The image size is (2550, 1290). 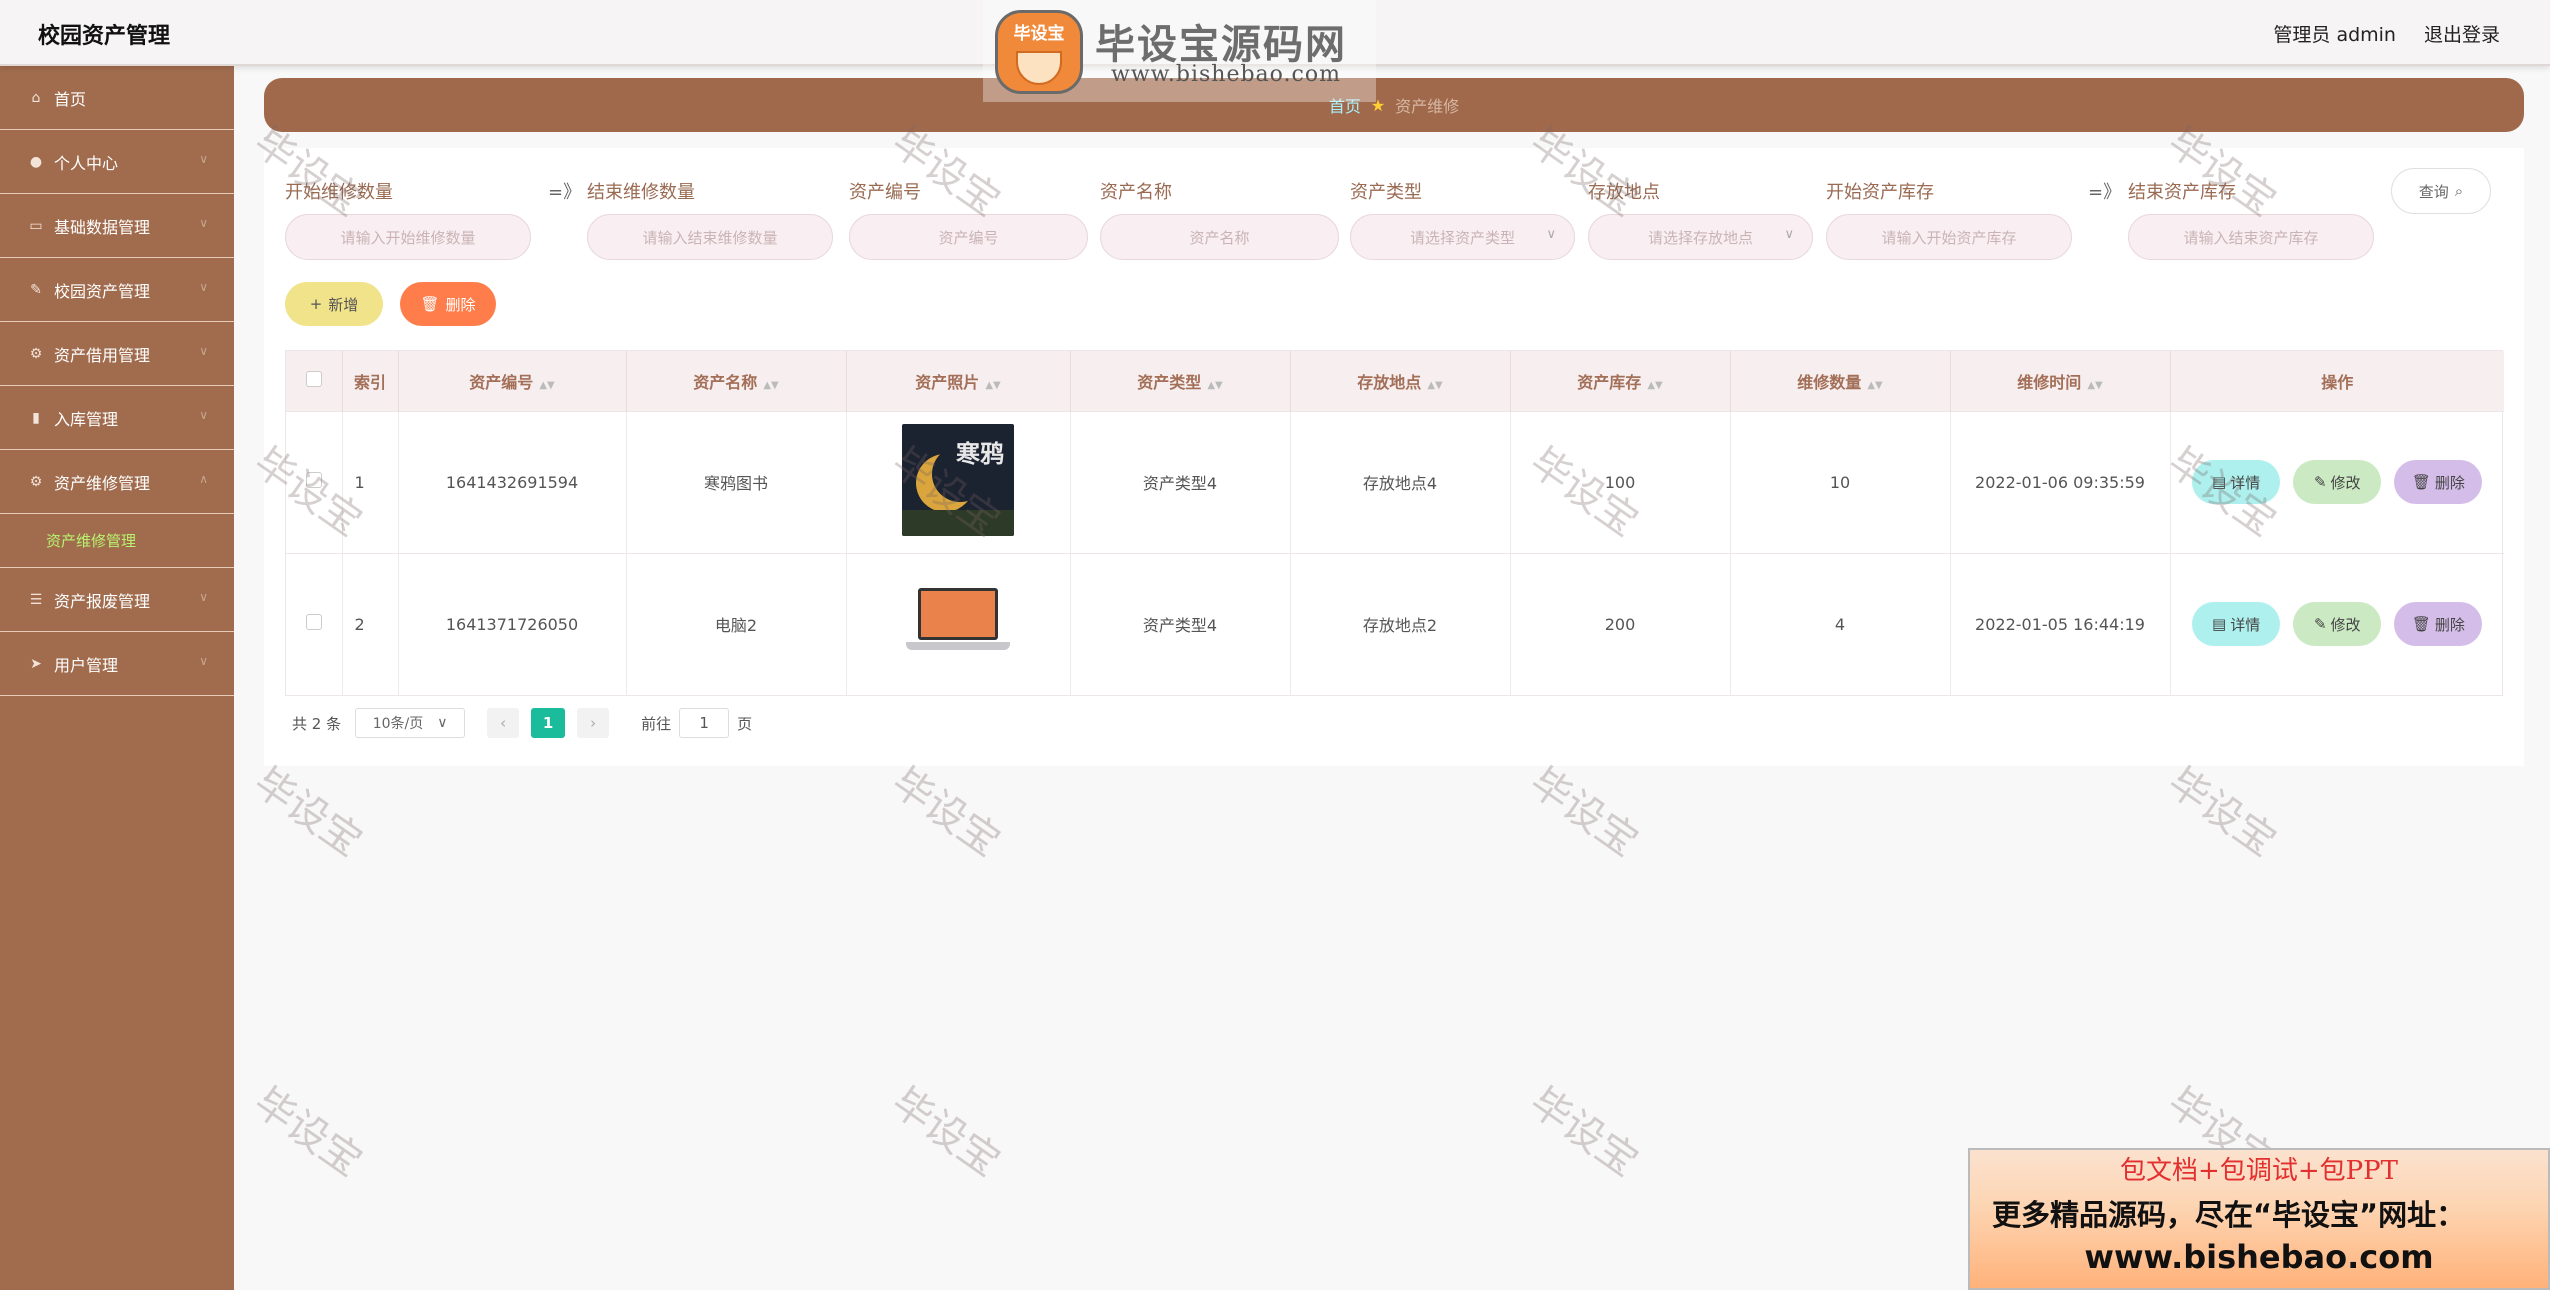 What do you see at coordinates (1949, 237) in the screenshot?
I see `start-stock-input: 请输入开始资产库存` at bounding box center [1949, 237].